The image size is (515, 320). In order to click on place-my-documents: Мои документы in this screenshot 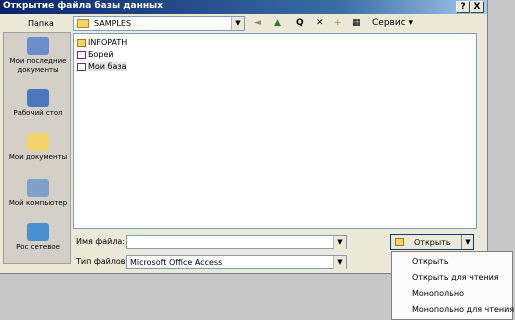, I will do `click(38, 147)`.